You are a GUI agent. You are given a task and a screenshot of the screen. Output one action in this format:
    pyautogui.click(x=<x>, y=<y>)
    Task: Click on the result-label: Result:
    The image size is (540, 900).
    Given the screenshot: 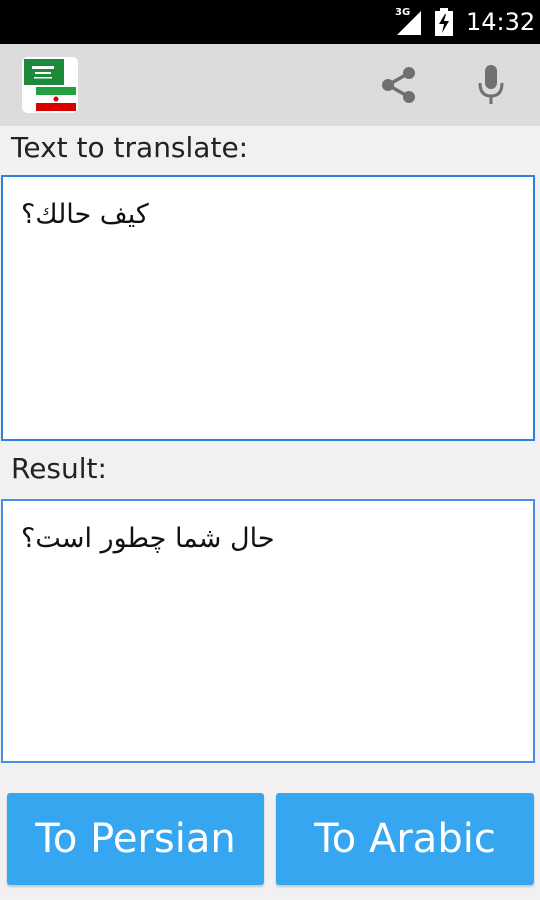 What is the action you would take?
    pyautogui.click(x=59, y=468)
    